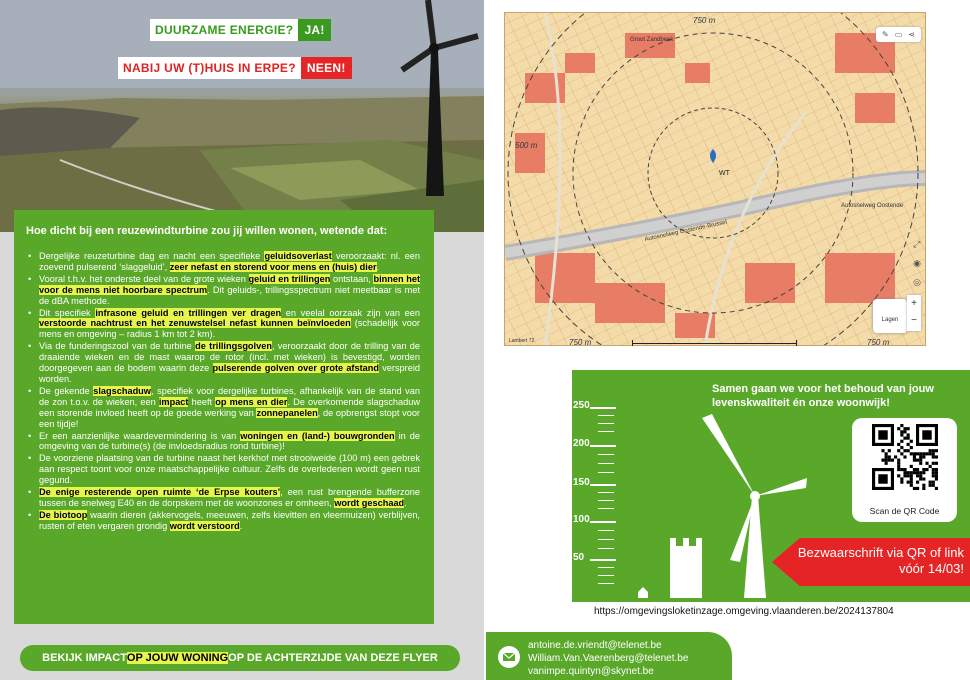  I want to click on highlighted-text: wordt verstoord, so click(204, 525).